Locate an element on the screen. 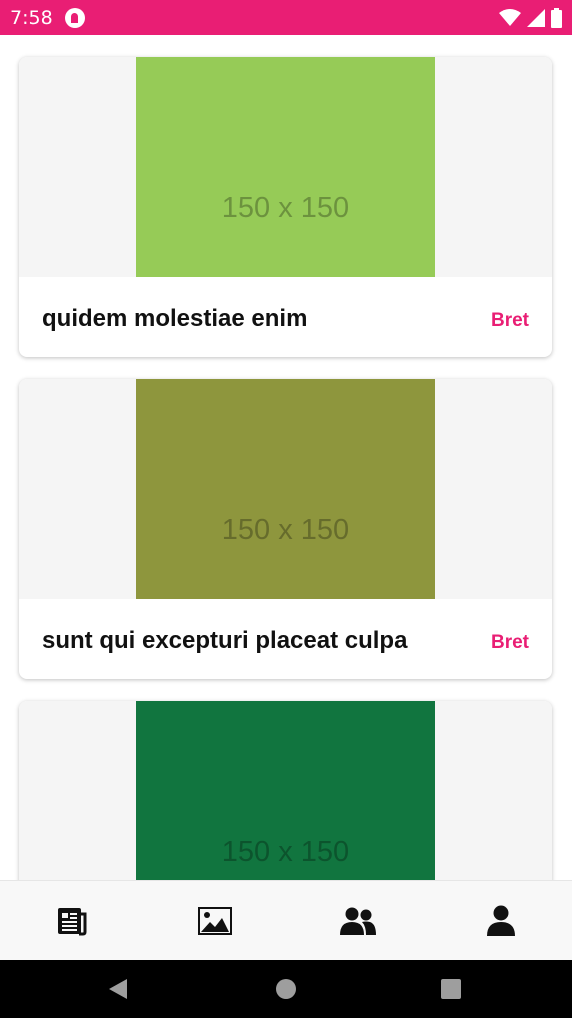  home-button is located at coordinates (286, 989).